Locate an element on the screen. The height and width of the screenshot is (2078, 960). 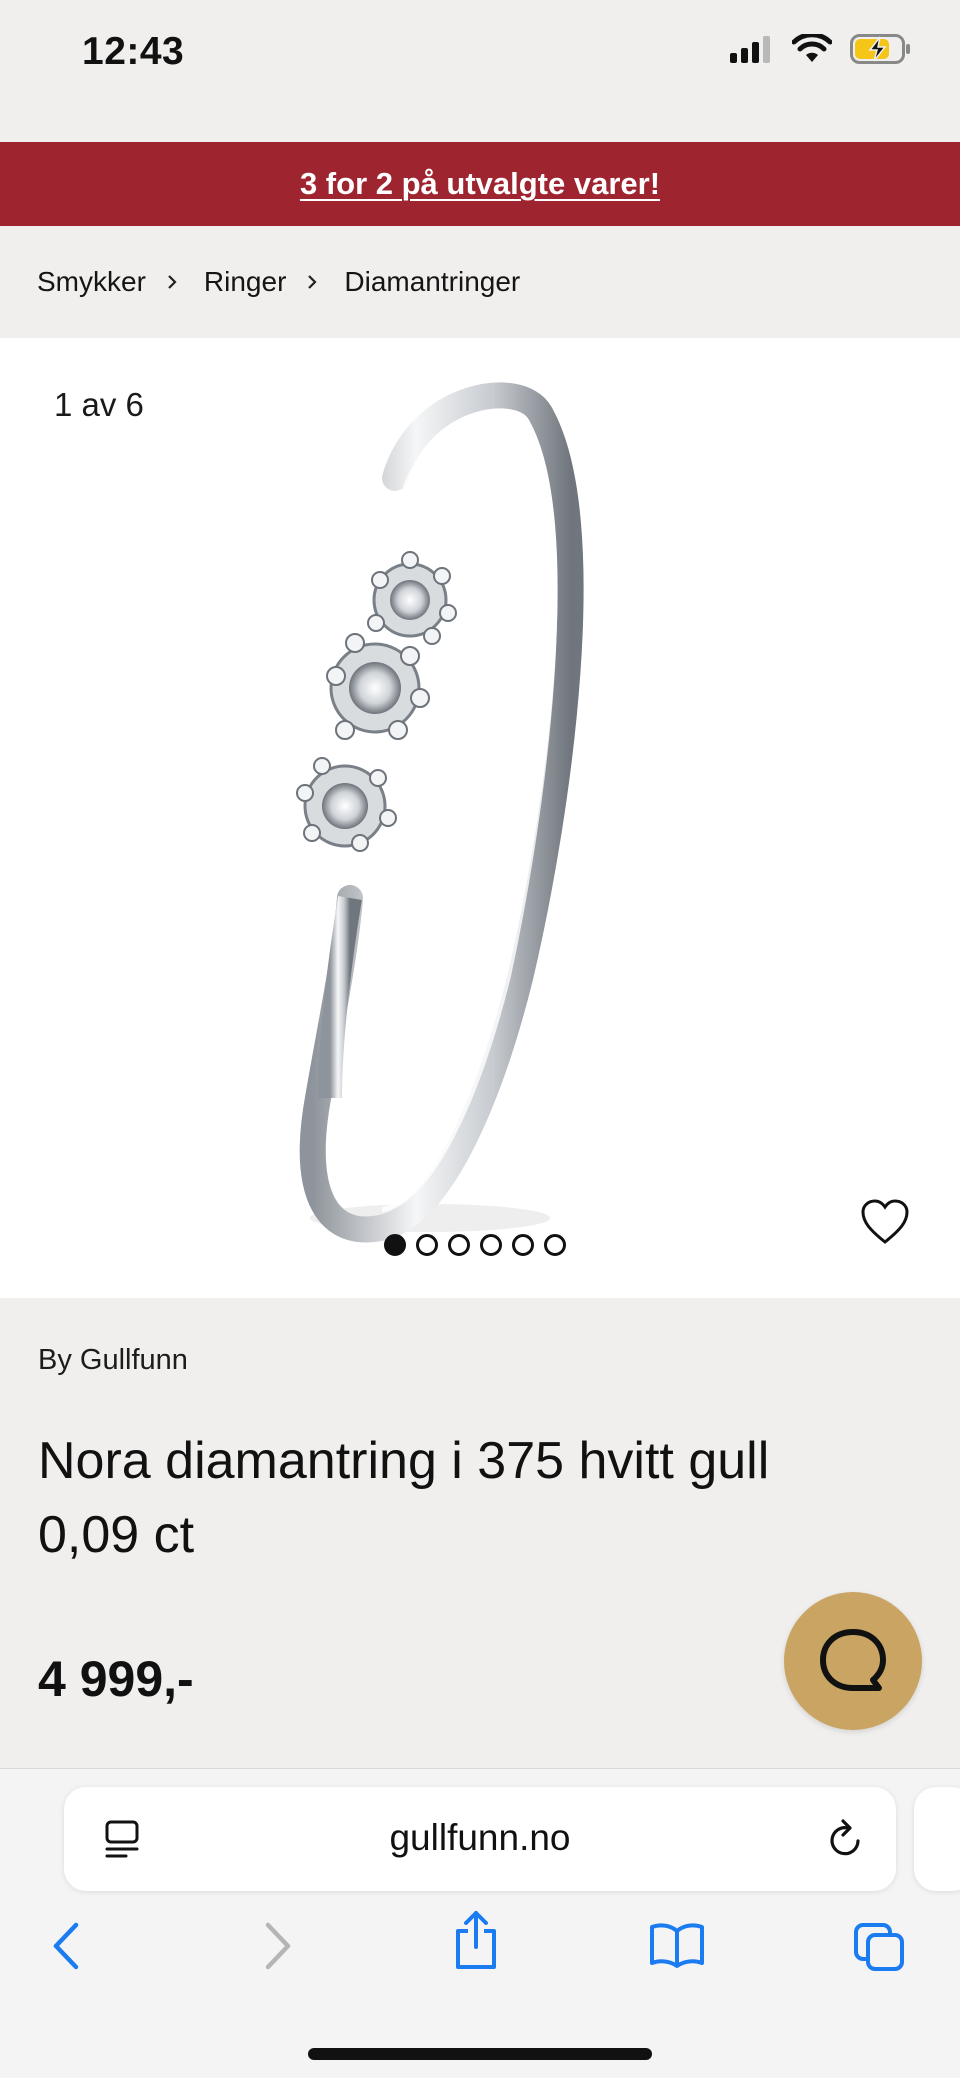
status-icons is located at coordinates (821, 49).